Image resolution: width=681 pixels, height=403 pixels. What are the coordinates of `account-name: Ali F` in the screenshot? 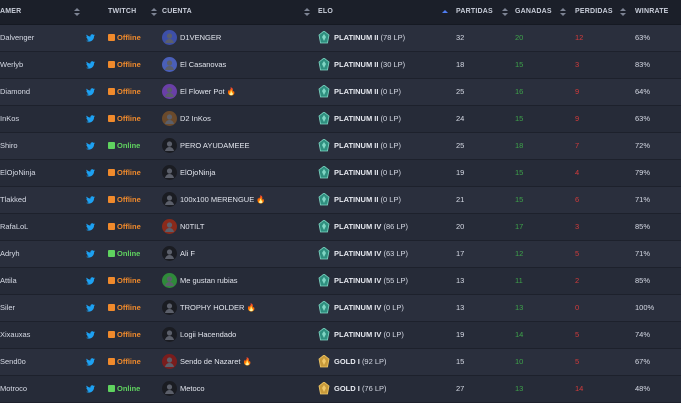 It's located at (187, 254).